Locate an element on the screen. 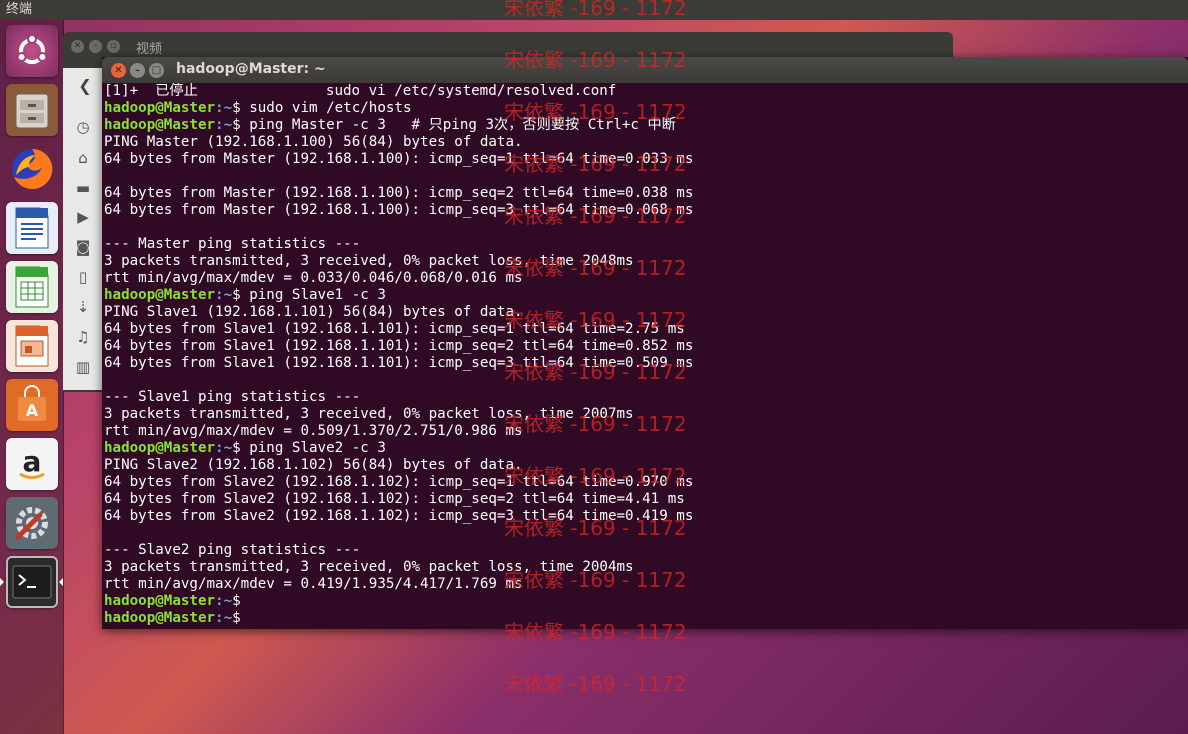 This screenshot has height=734, width=1188. svg-text: A is located at coordinates (32, 410).